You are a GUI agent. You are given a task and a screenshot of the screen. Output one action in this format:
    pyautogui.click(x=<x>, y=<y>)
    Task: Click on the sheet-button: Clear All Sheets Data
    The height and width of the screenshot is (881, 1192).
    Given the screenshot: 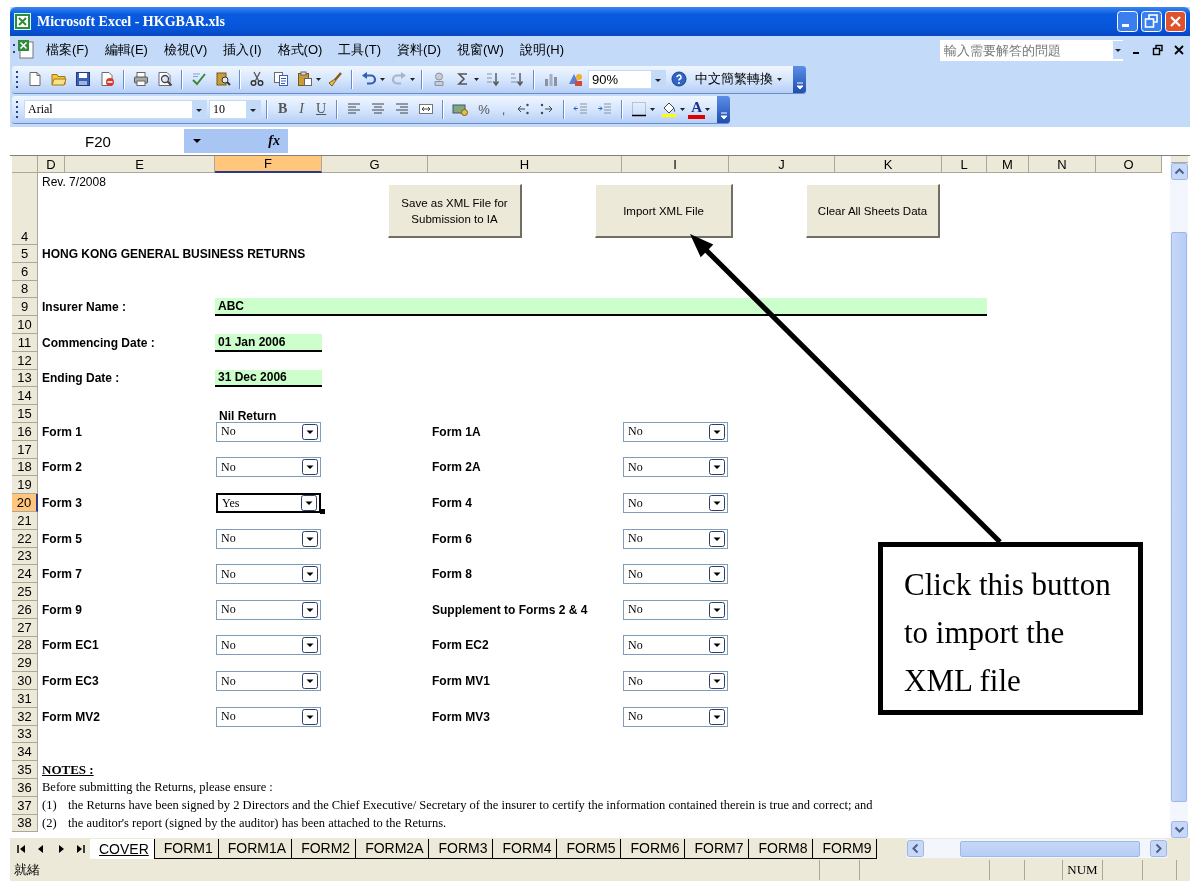 What is the action you would take?
    pyautogui.click(x=873, y=211)
    